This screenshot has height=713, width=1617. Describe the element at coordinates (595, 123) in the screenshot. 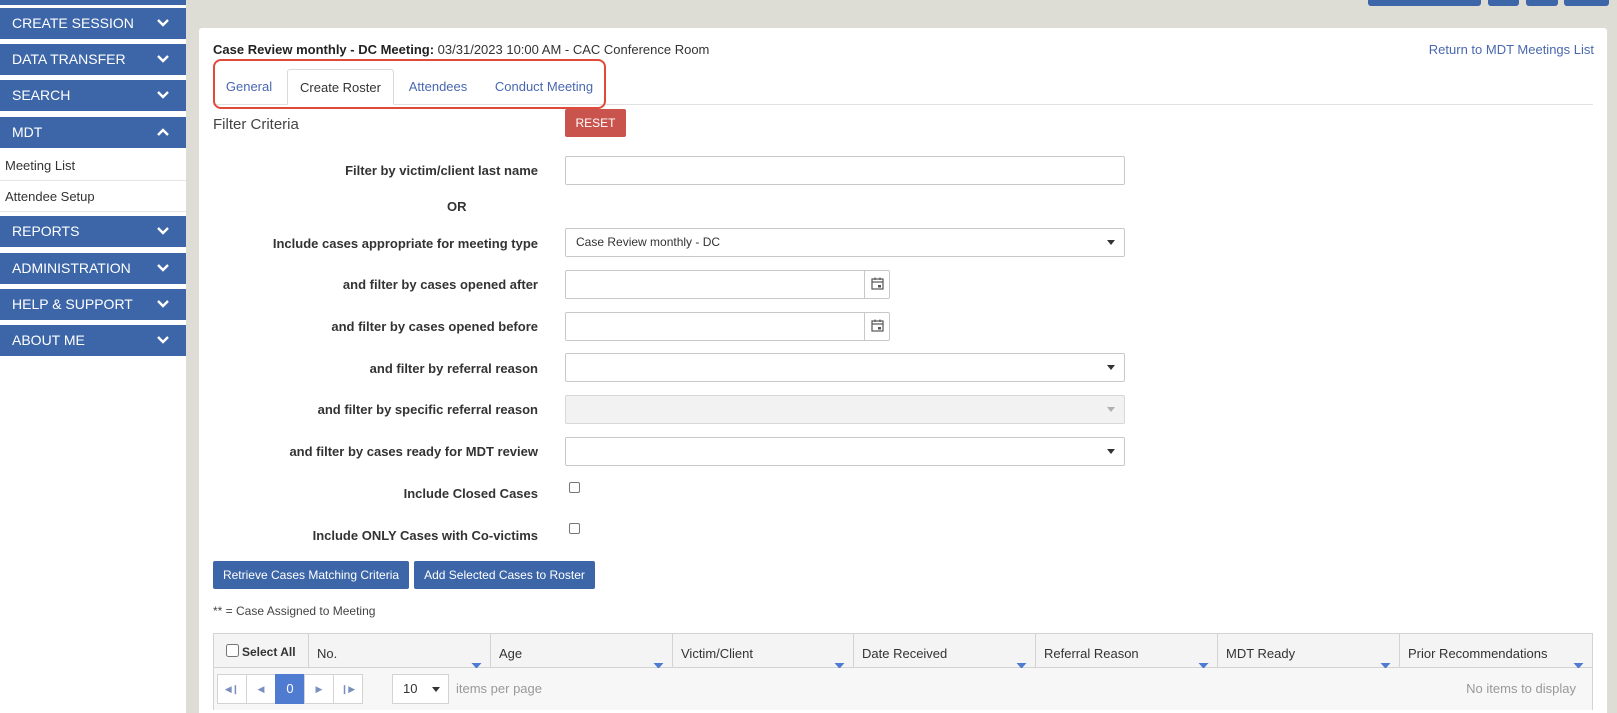

I see `reset-button: RESET` at that location.